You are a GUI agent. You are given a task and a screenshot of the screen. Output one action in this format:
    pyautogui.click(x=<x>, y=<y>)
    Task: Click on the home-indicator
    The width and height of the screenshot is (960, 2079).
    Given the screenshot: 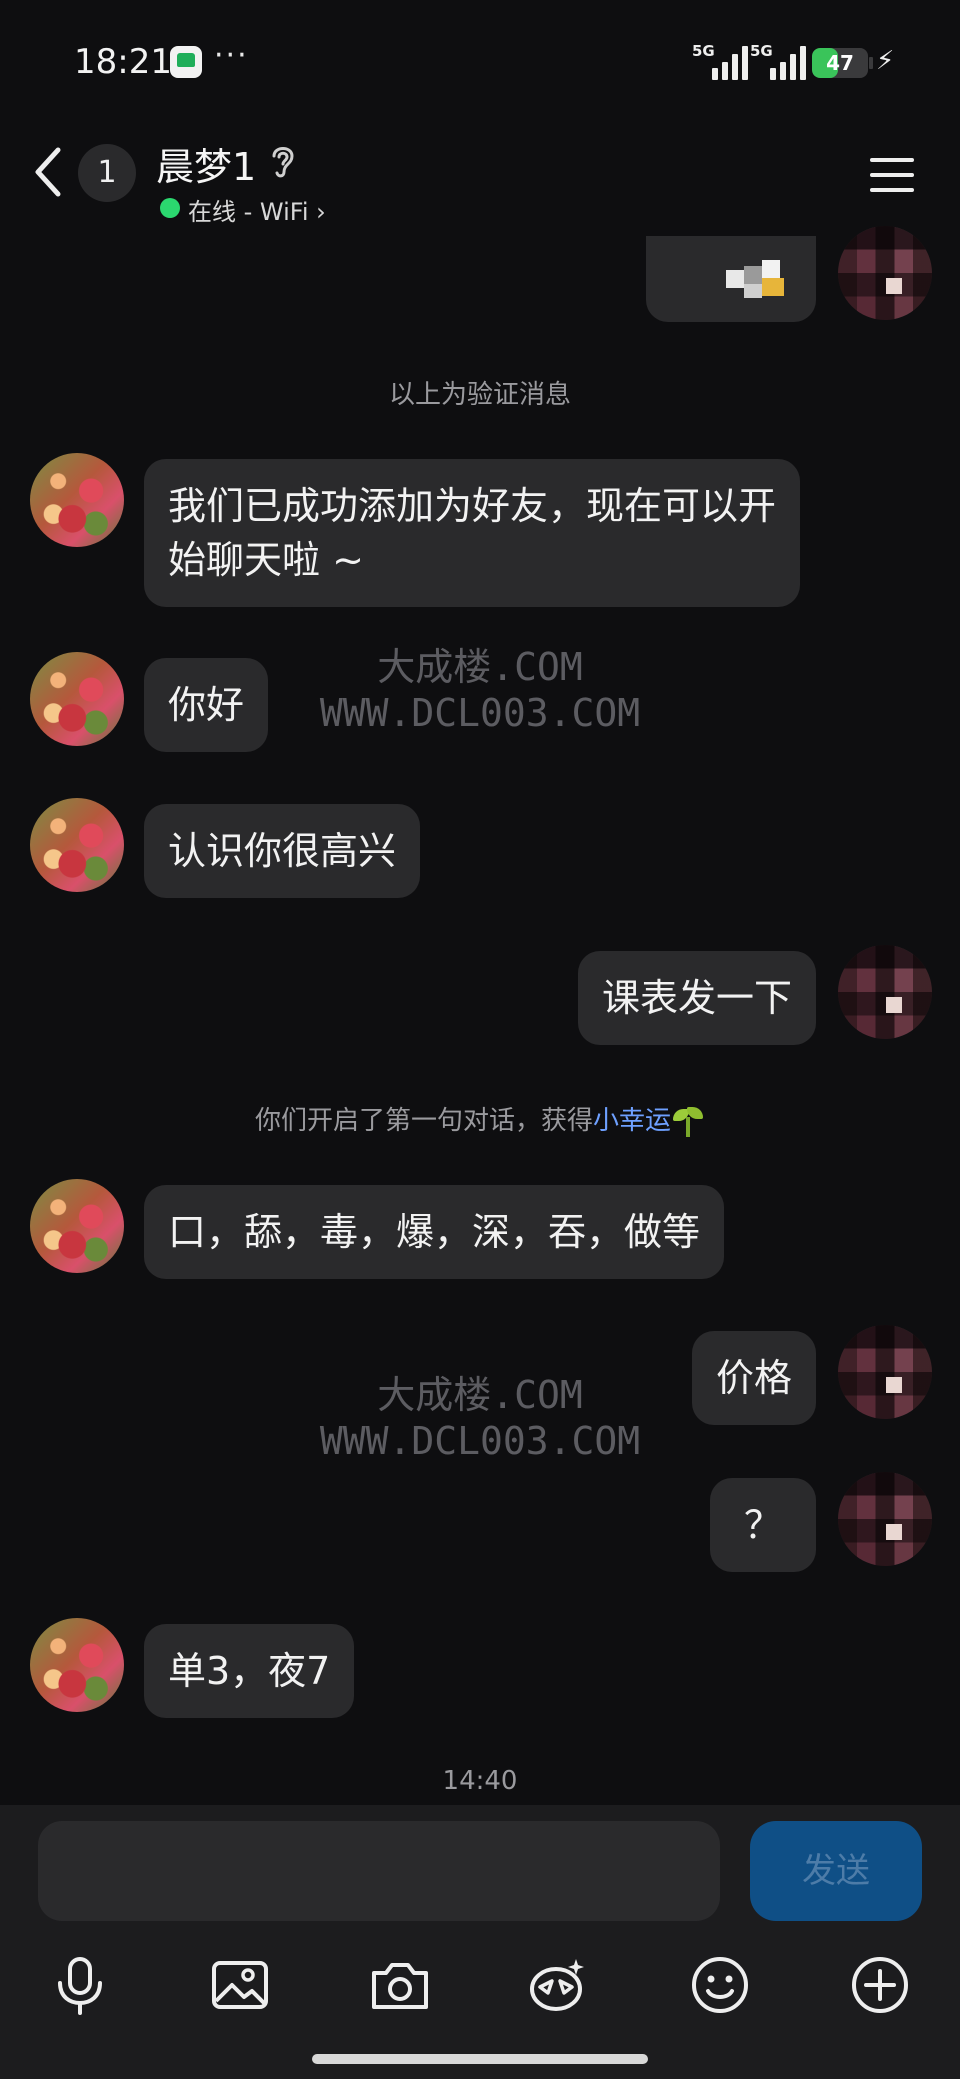 What is the action you would take?
    pyautogui.click(x=480, y=2059)
    